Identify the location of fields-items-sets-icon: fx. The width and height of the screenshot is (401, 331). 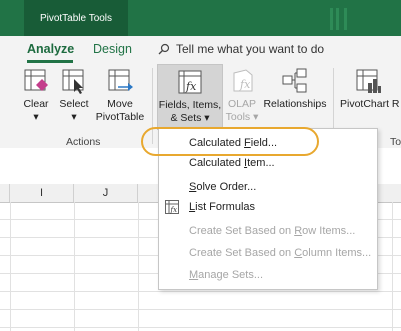
(190, 82).